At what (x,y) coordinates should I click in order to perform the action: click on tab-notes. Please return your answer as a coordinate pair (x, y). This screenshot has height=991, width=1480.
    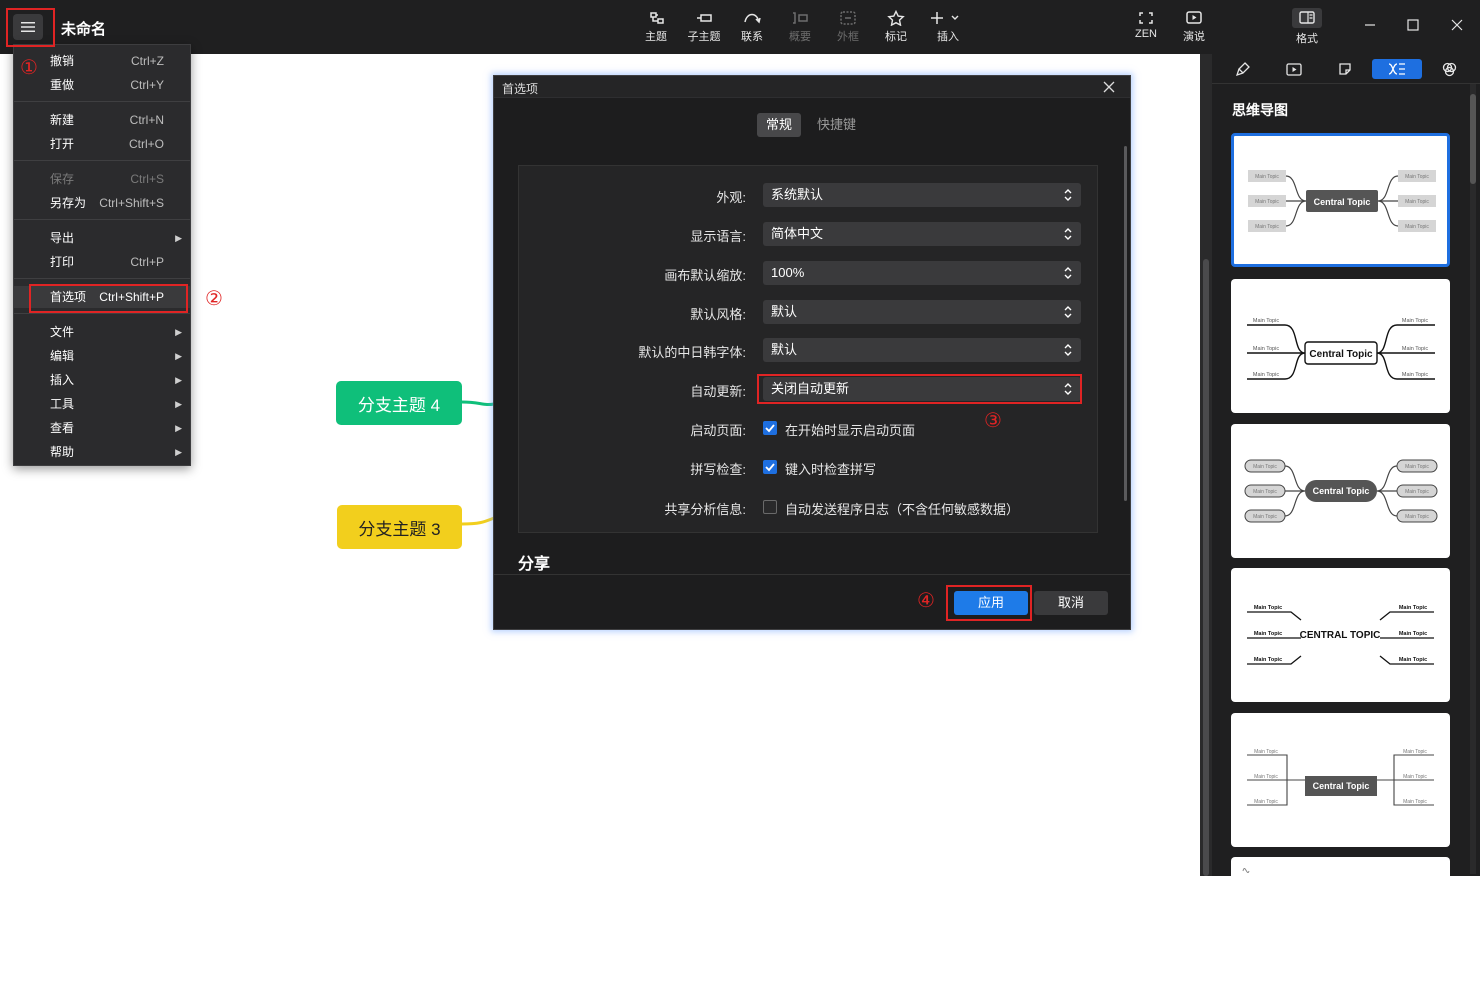
    Looking at the image, I should click on (1345, 69).